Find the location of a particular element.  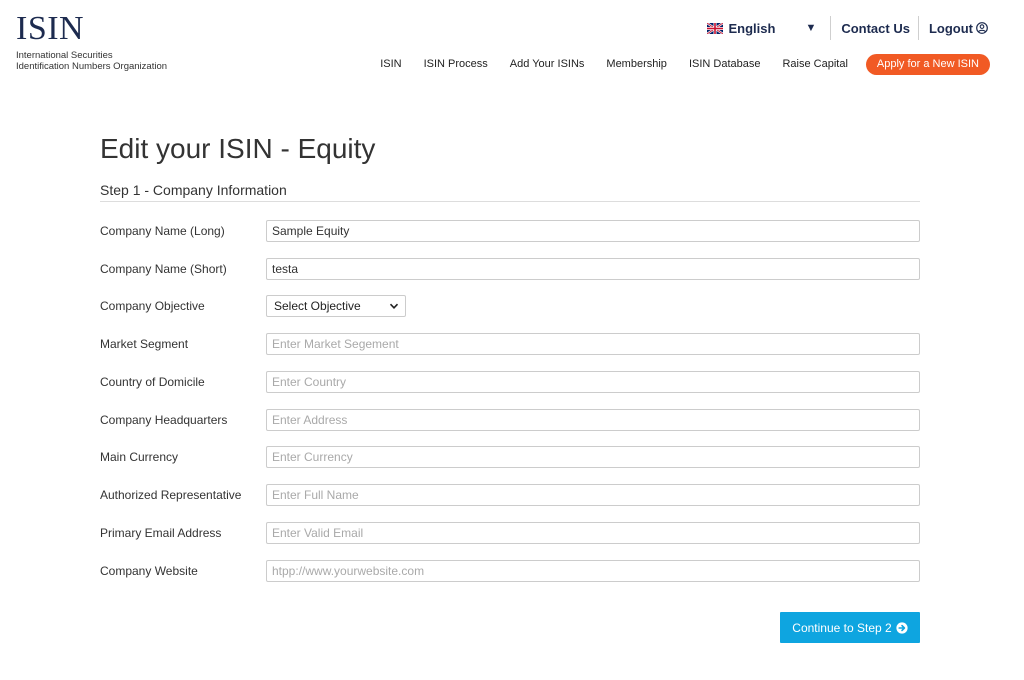

top-utility-bar: English ▼ Contact Us Logout is located at coordinates (847, 28).